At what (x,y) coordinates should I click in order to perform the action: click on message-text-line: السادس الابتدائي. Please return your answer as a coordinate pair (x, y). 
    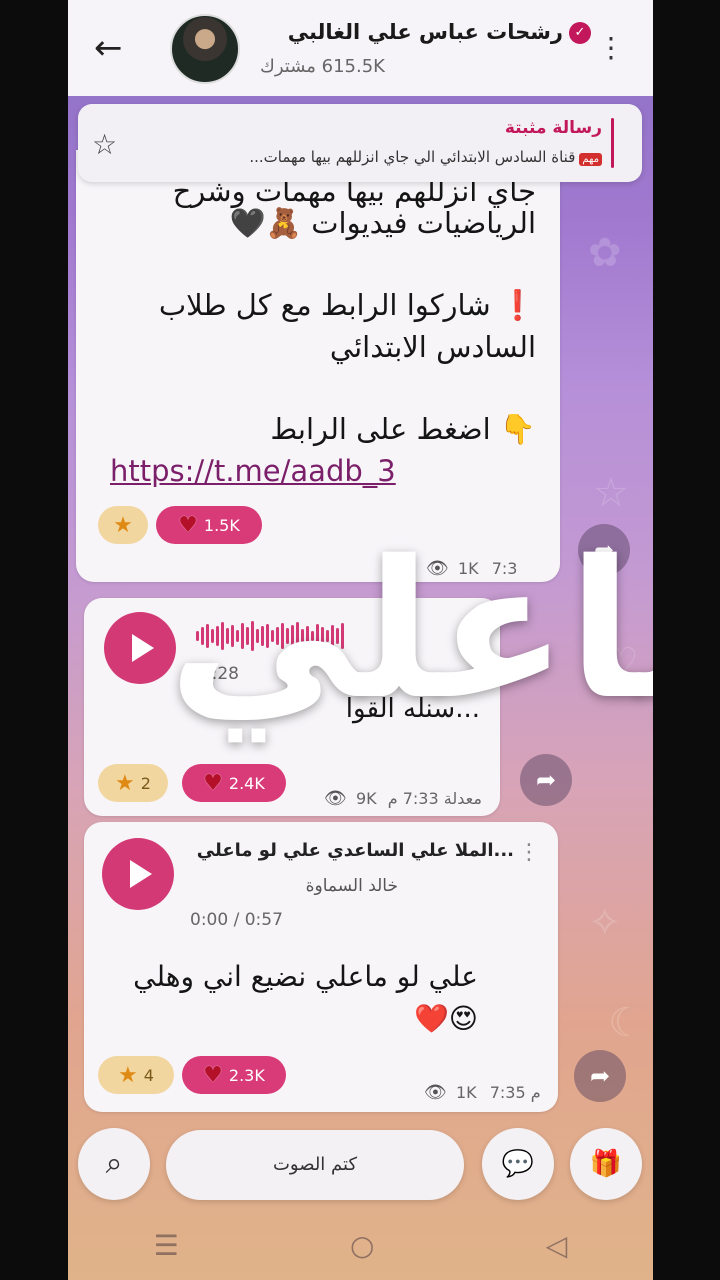
    Looking at the image, I should click on (432, 347).